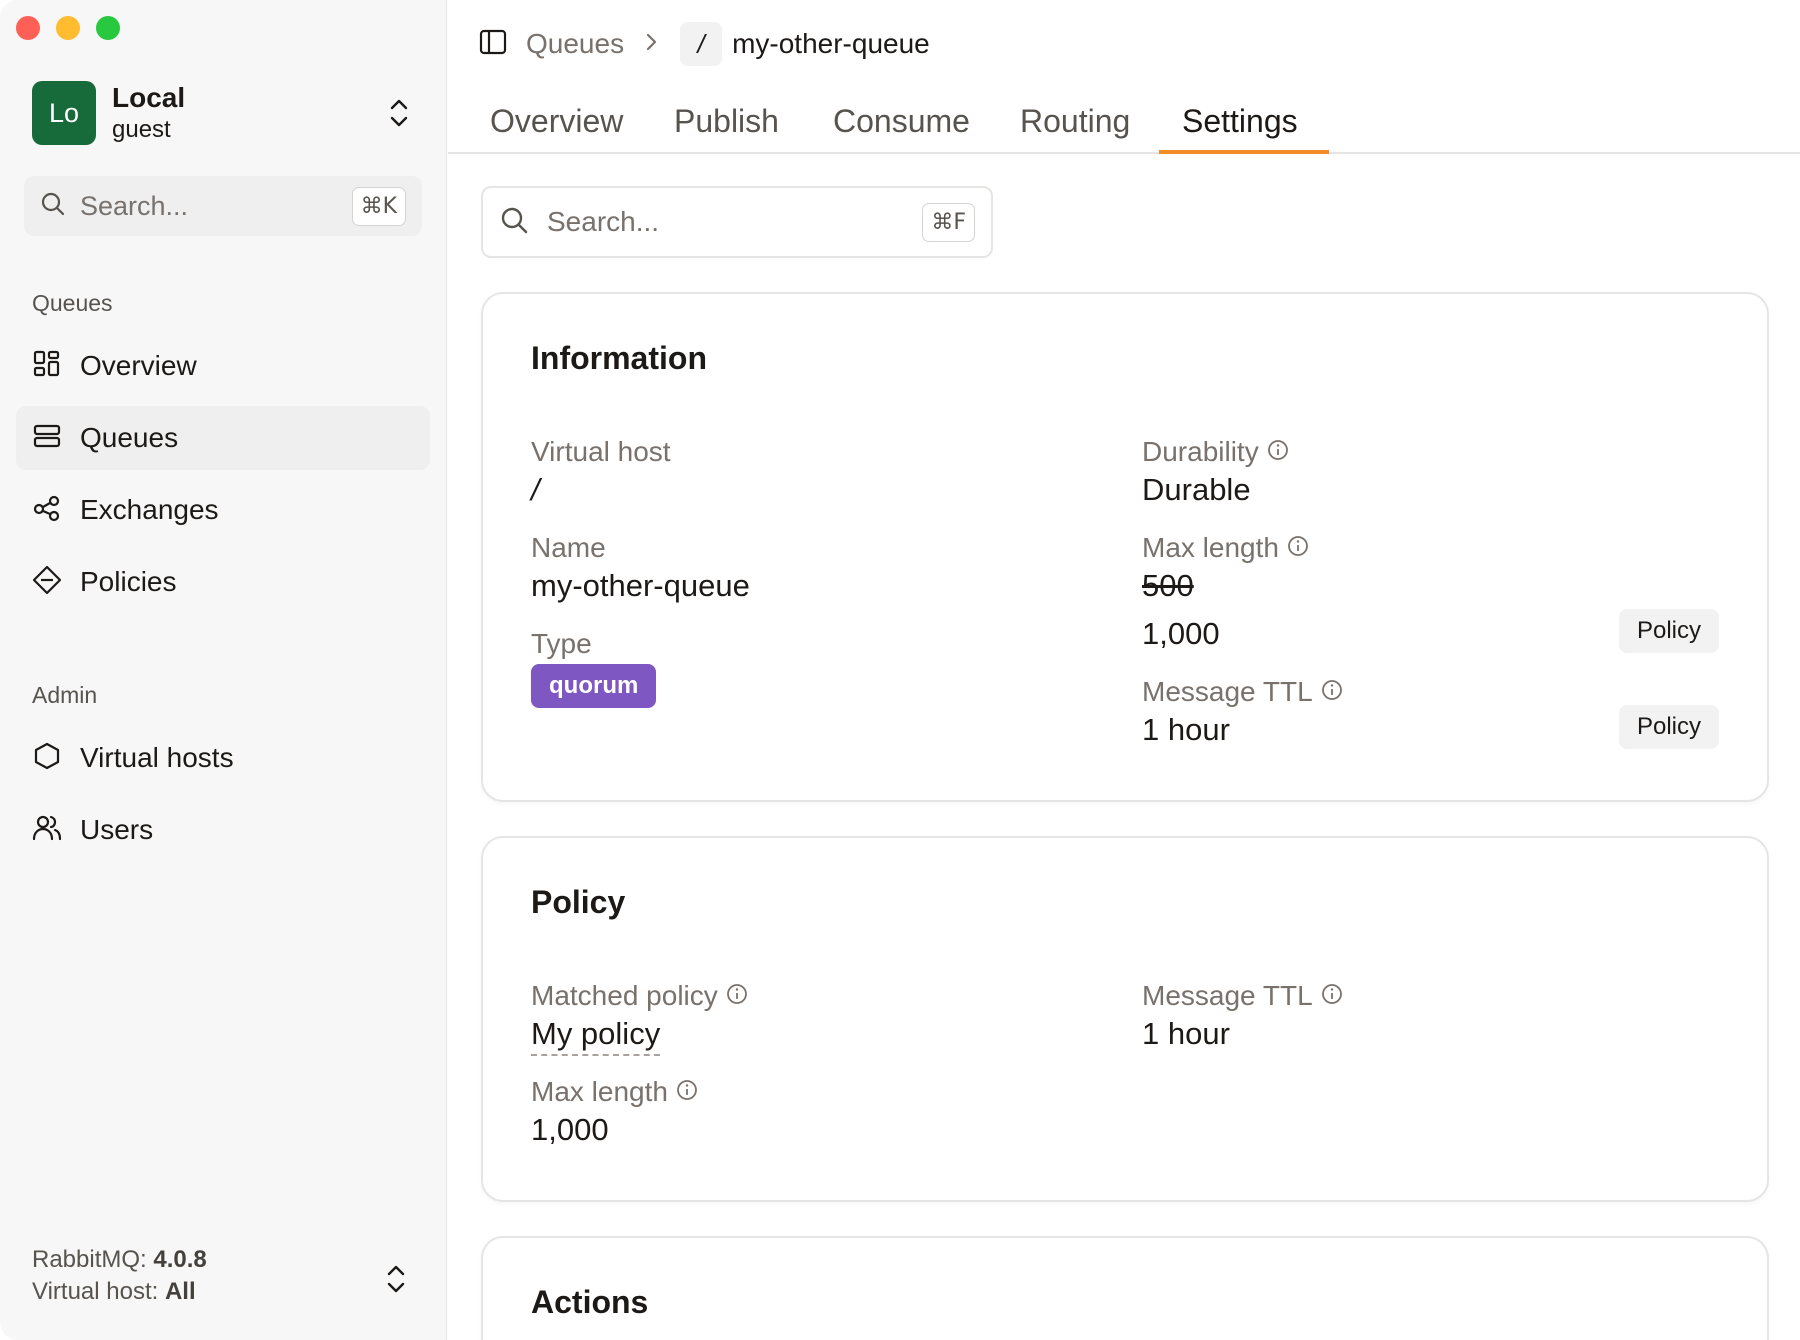 This screenshot has height=1340, width=1800. Describe the element at coordinates (95, 1291) in the screenshot. I see `vhost-label: Virtual host:` at that location.